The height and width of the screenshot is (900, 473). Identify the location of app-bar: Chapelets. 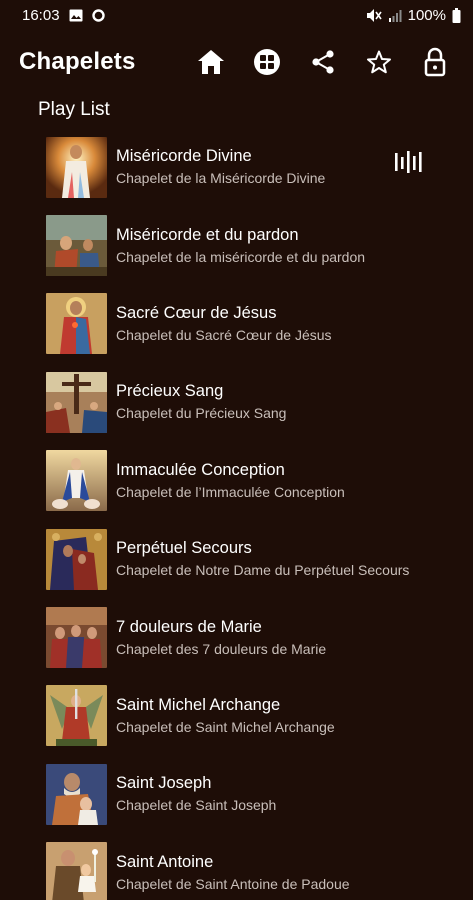
(236, 62).